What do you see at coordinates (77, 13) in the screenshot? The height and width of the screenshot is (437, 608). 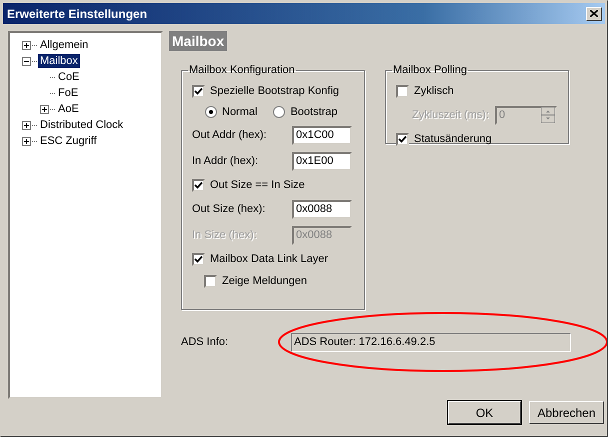 I see `window-title: Erweiterte Einstellungen` at bounding box center [77, 13].